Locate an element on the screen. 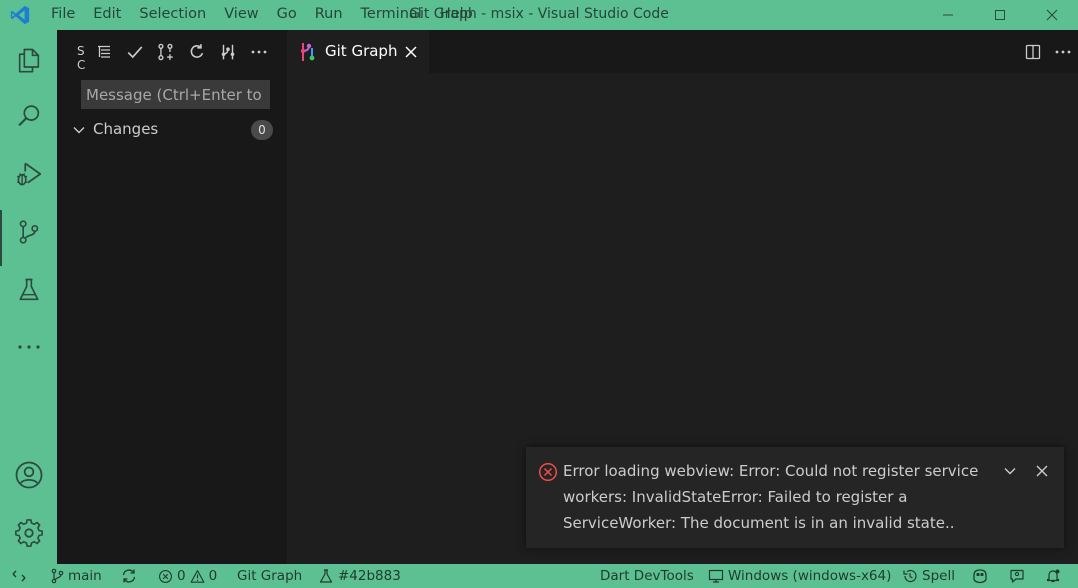 Image resolution: width=1078 pixels, height=588 pixels. bell-dot-icon is located at coordinates (1053, 576).